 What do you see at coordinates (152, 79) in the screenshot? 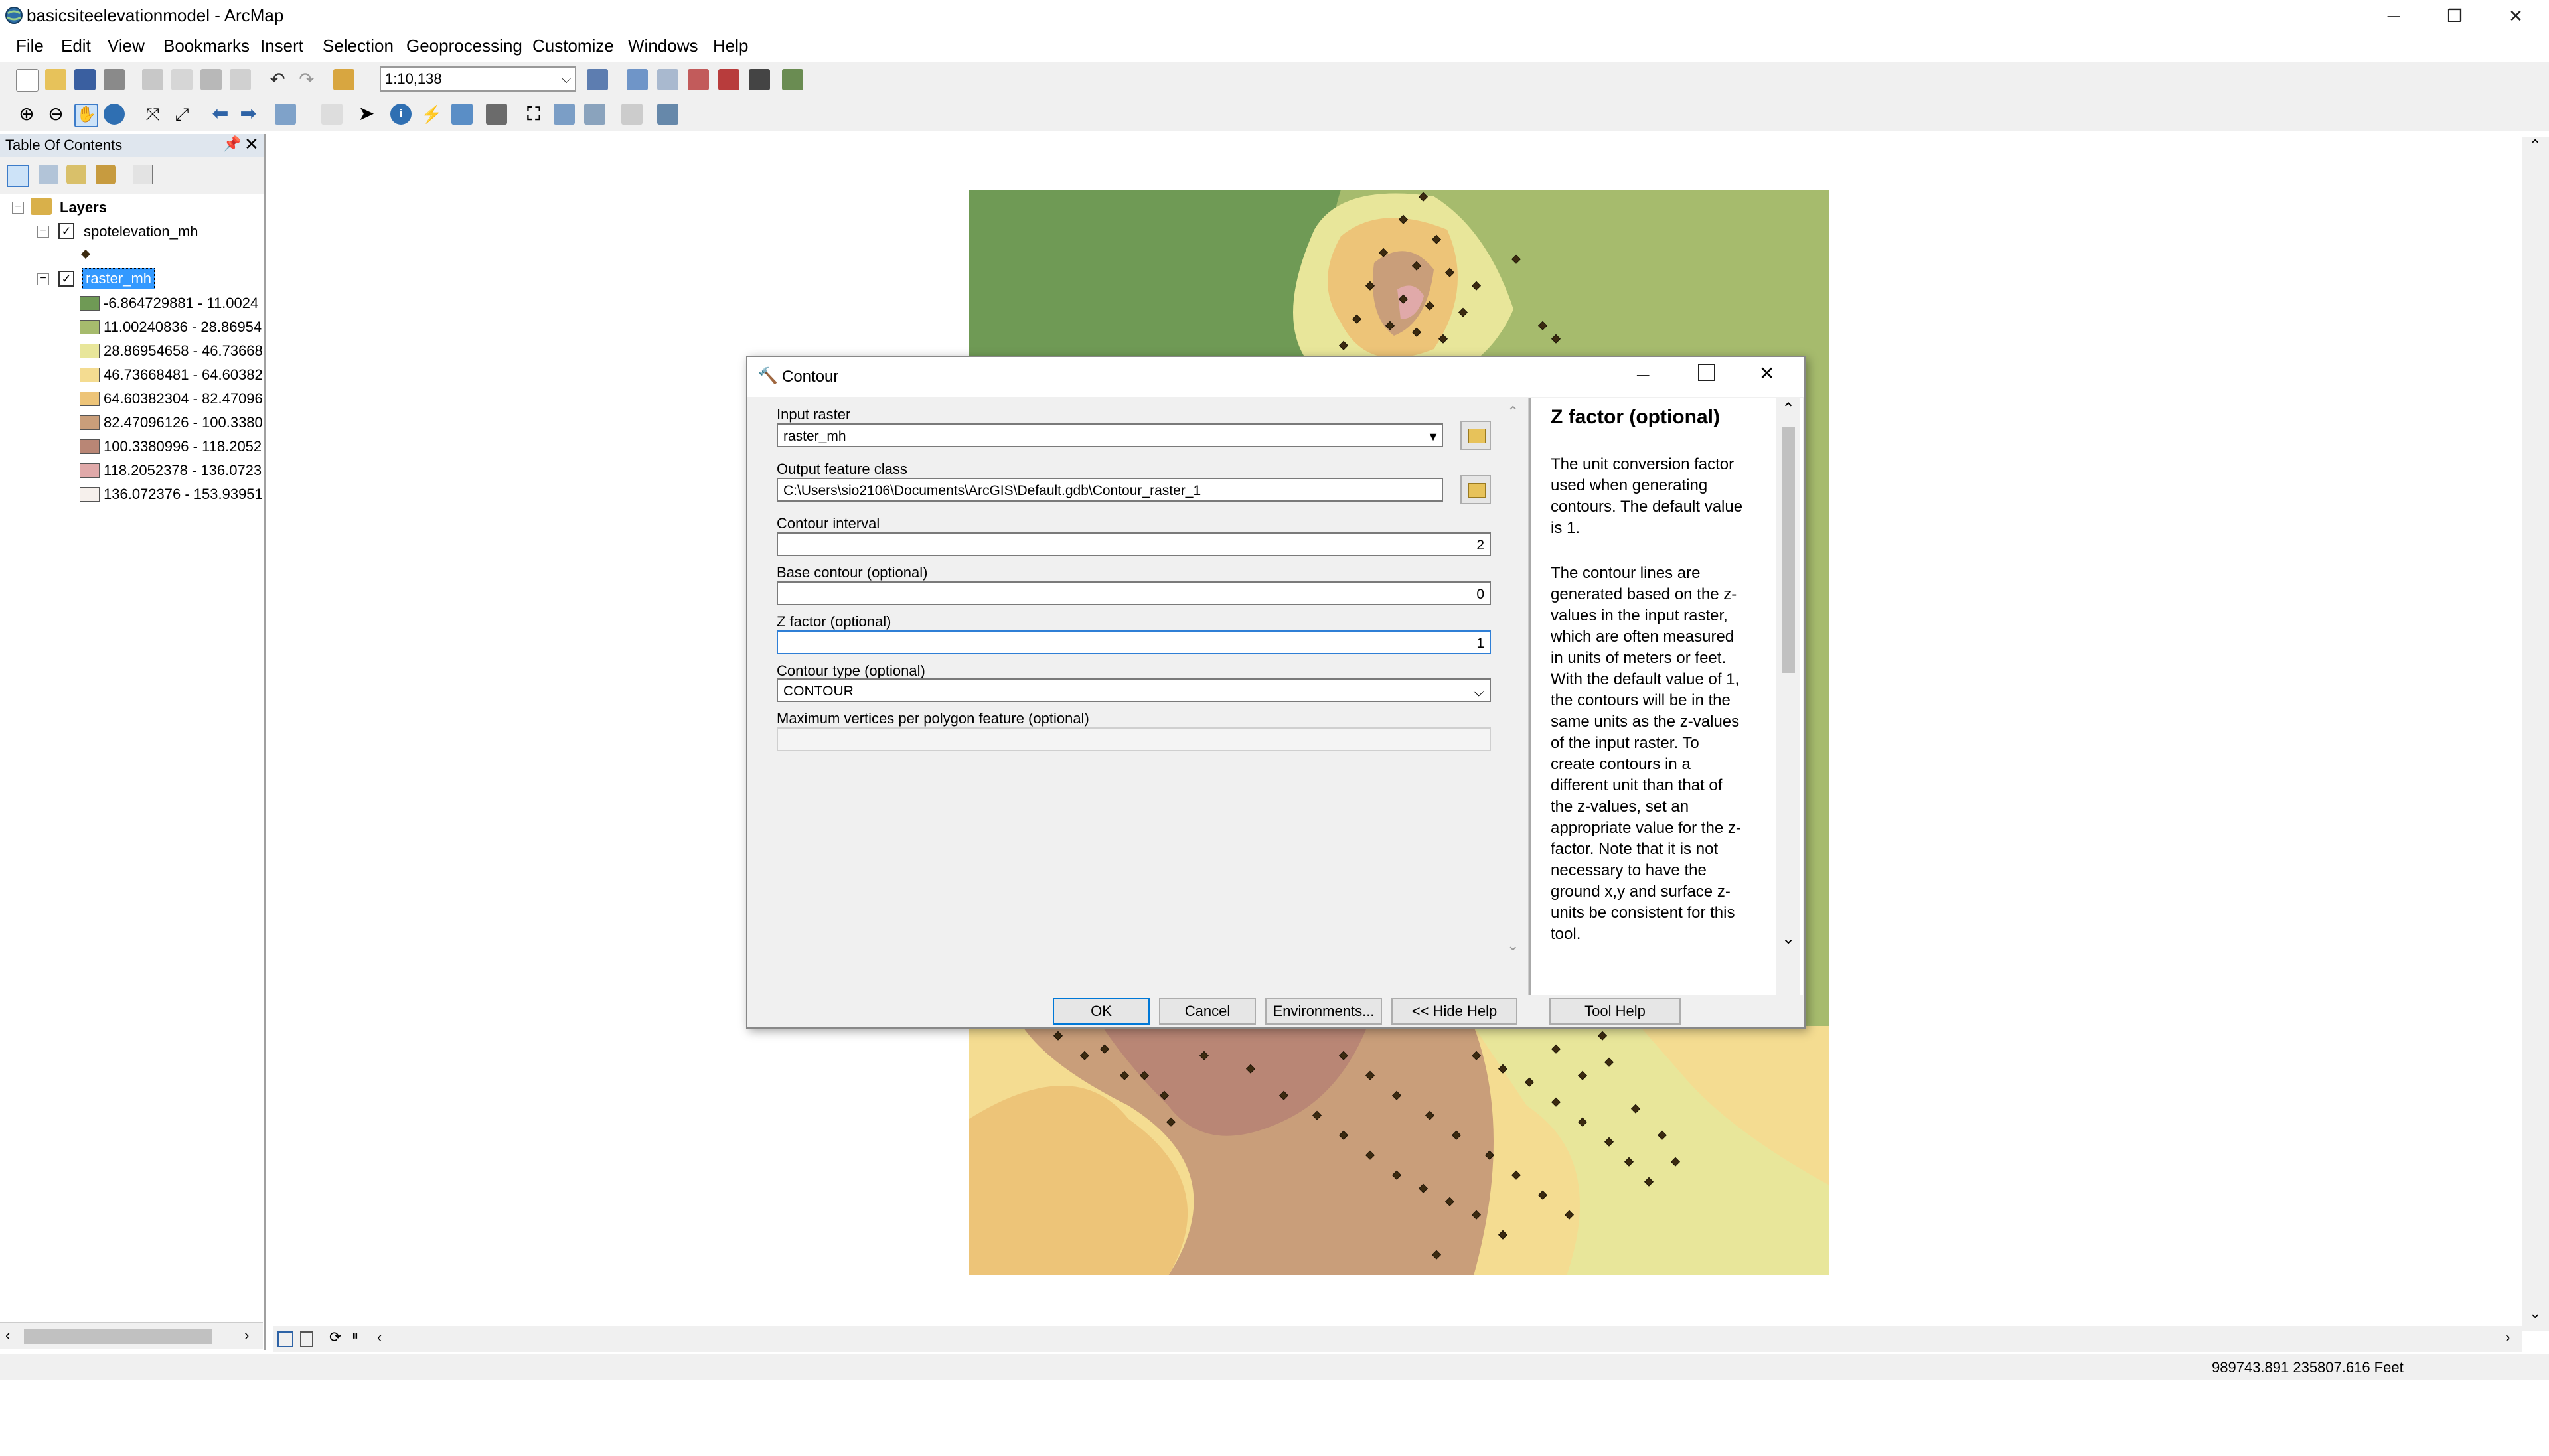
I see `cut-icon` at bounding box center [152, 79].